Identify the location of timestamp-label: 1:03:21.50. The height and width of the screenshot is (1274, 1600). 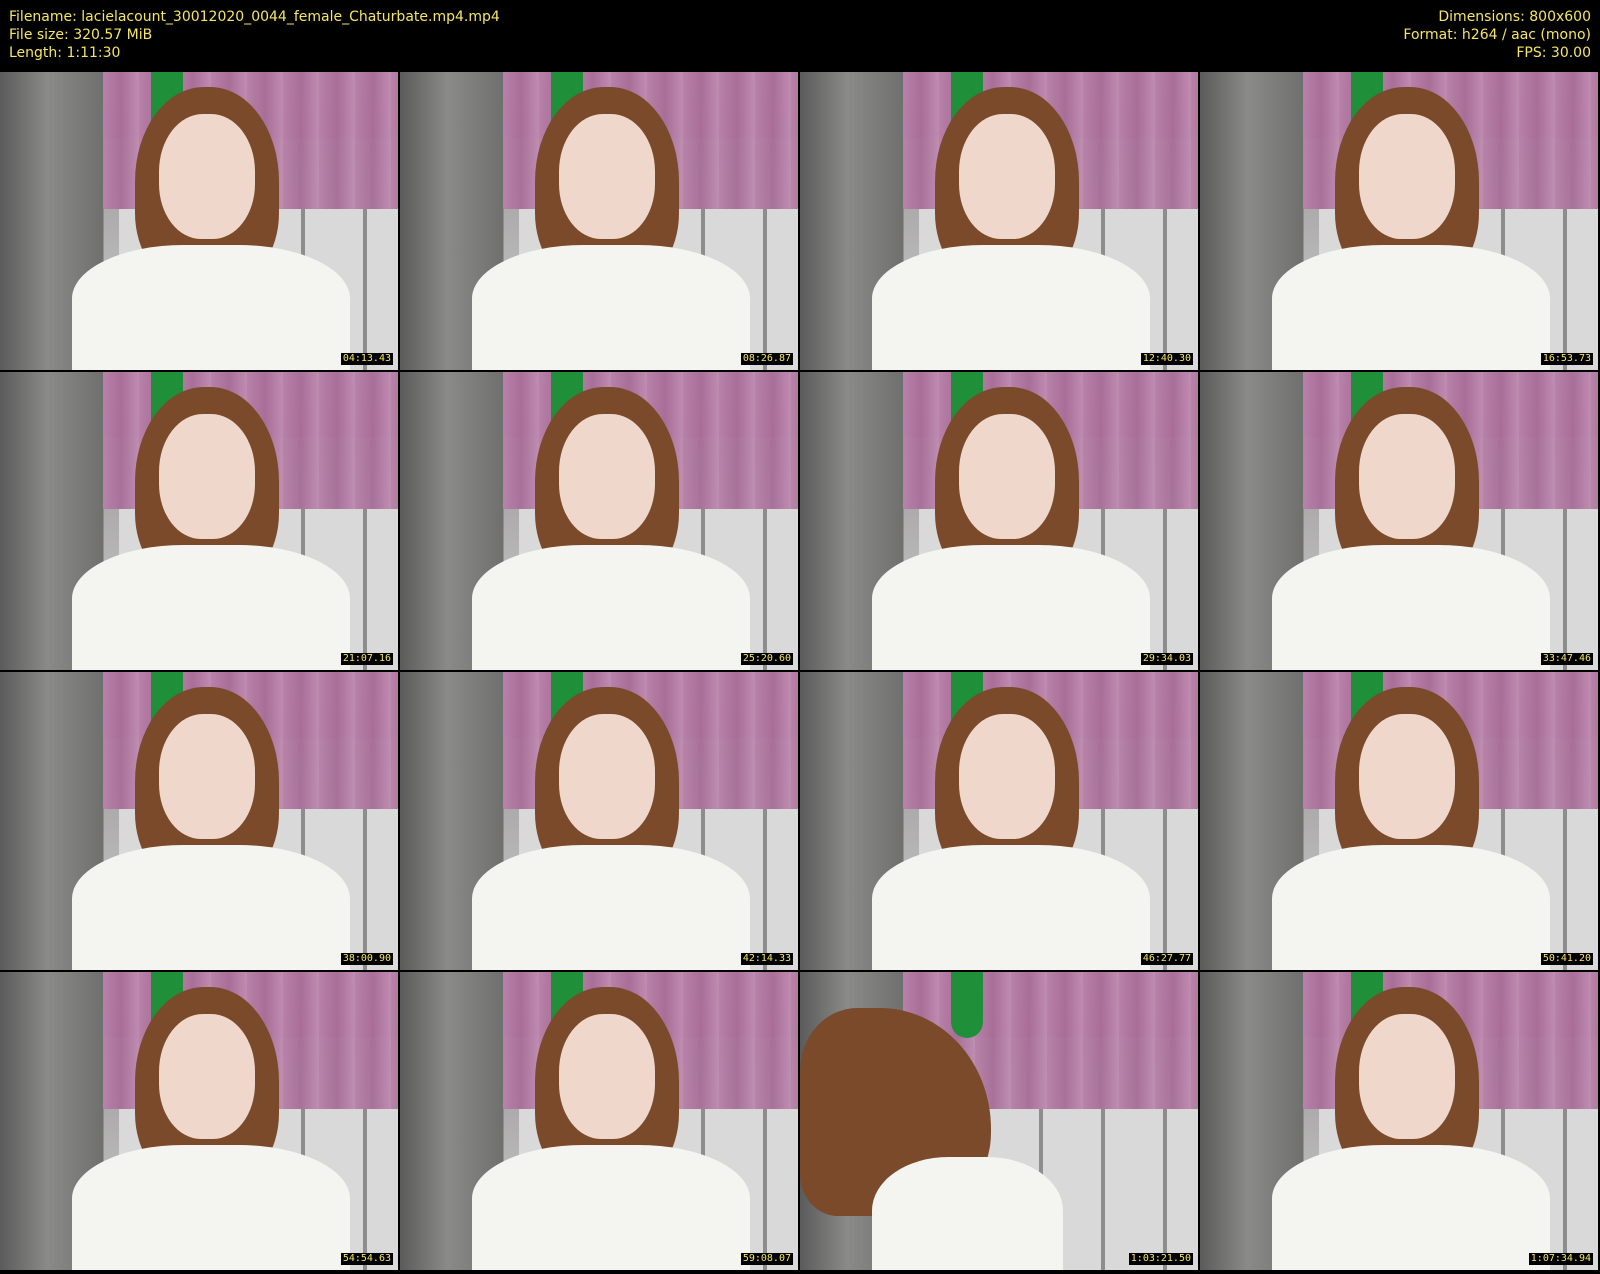
(1160, 1259).